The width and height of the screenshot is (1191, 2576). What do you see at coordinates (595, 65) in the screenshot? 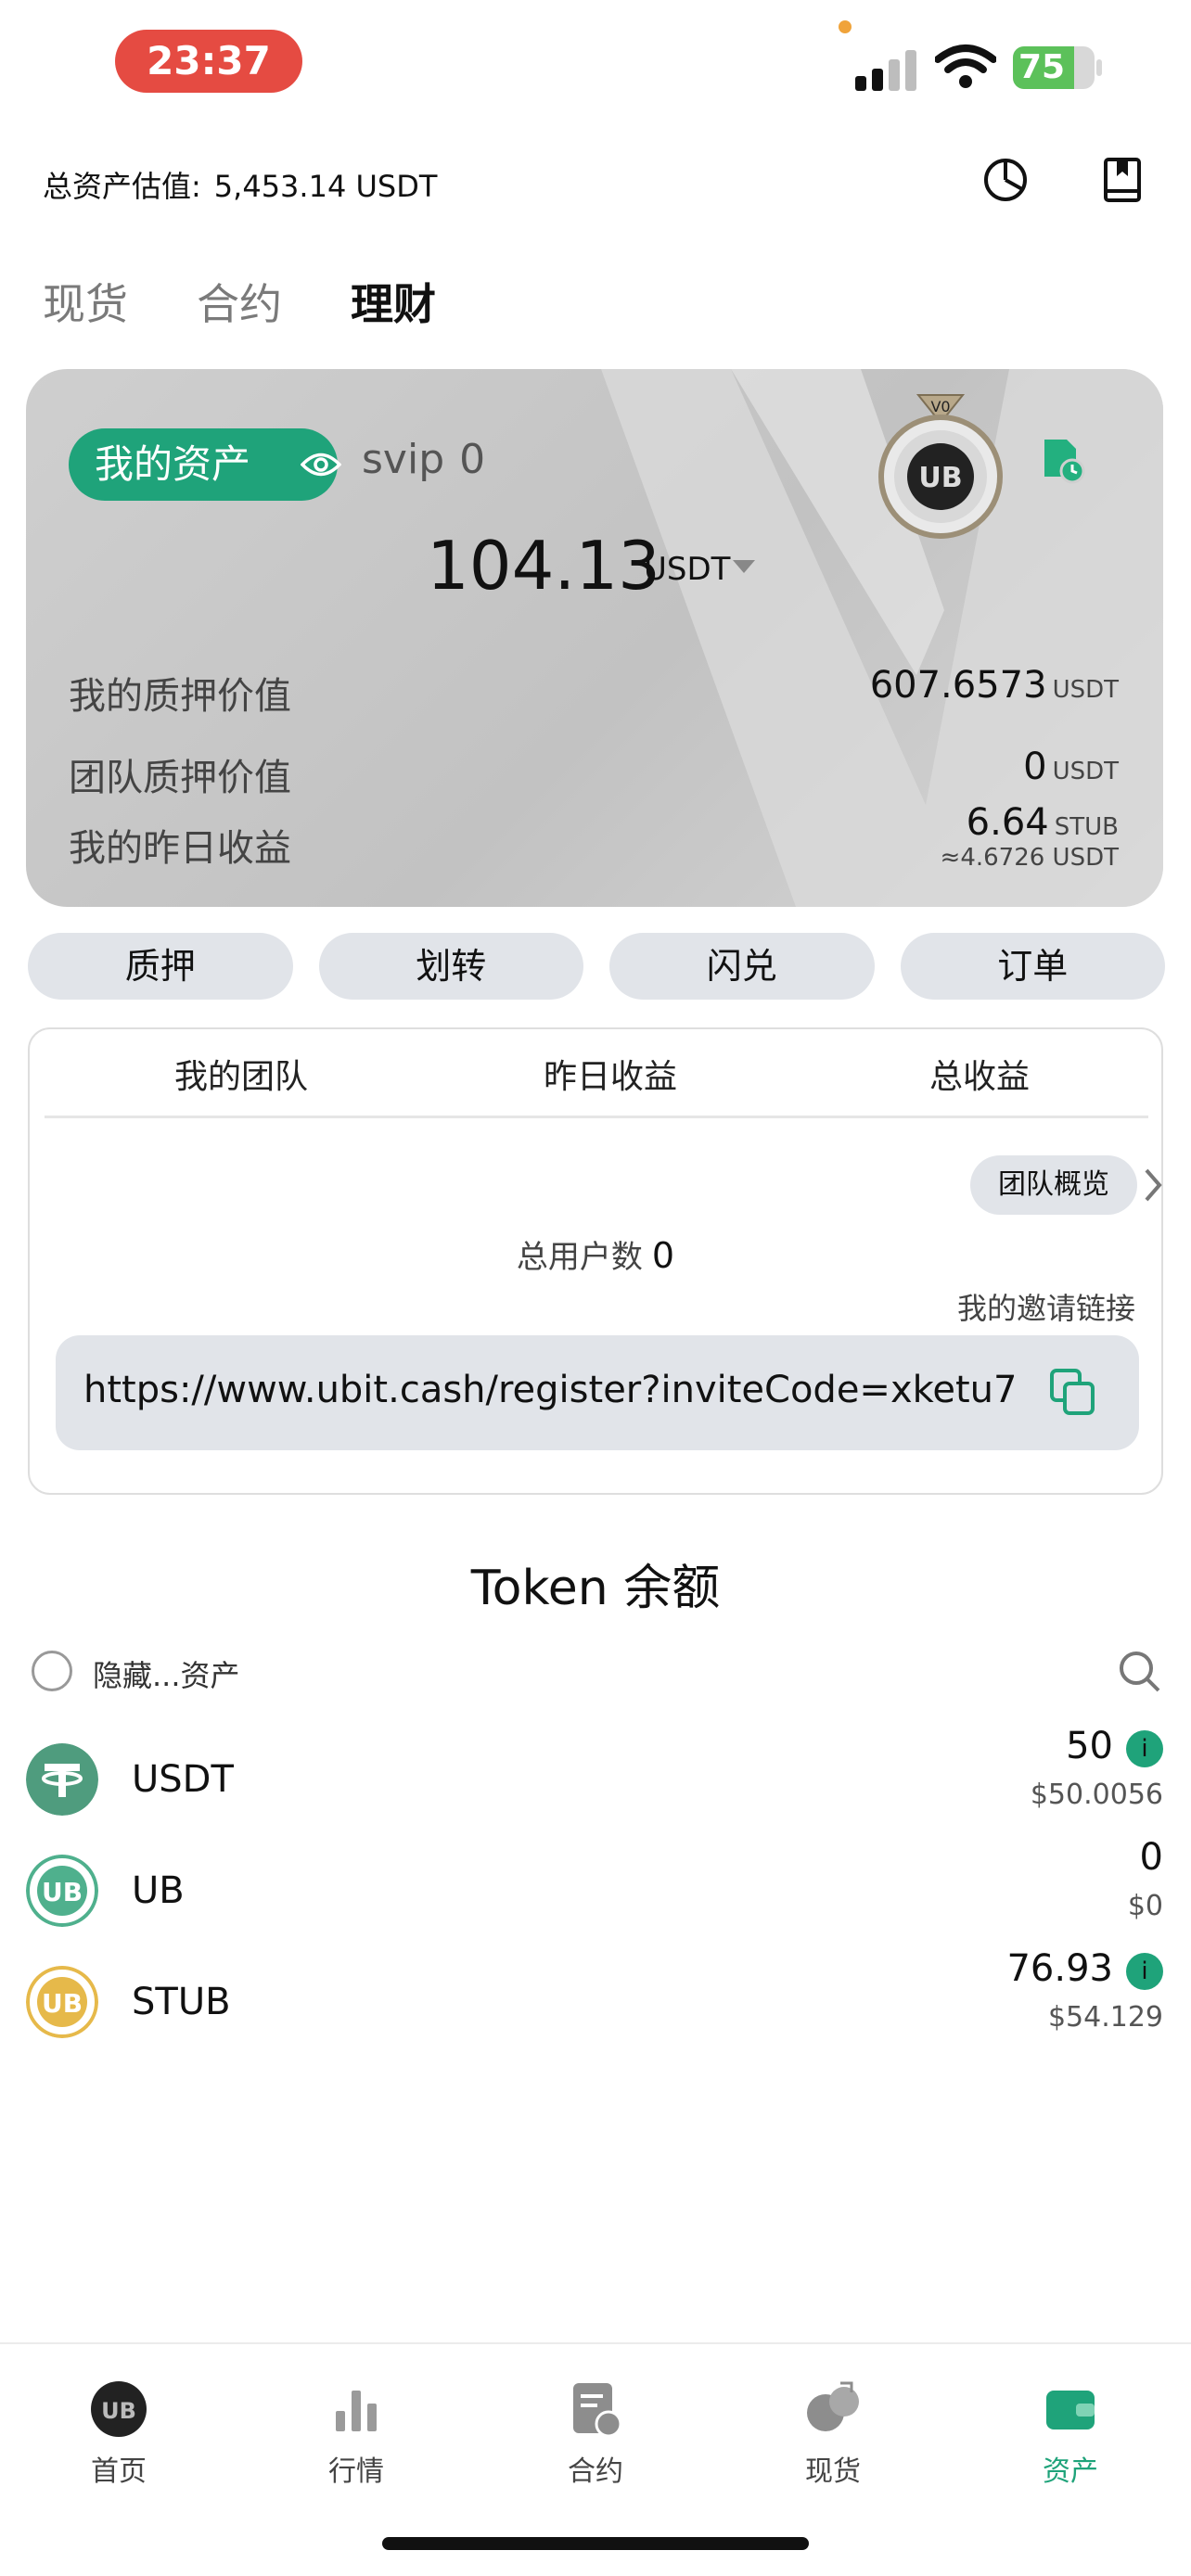
I see `status-bar: 23:37 75` at bounding box center [595, 65].